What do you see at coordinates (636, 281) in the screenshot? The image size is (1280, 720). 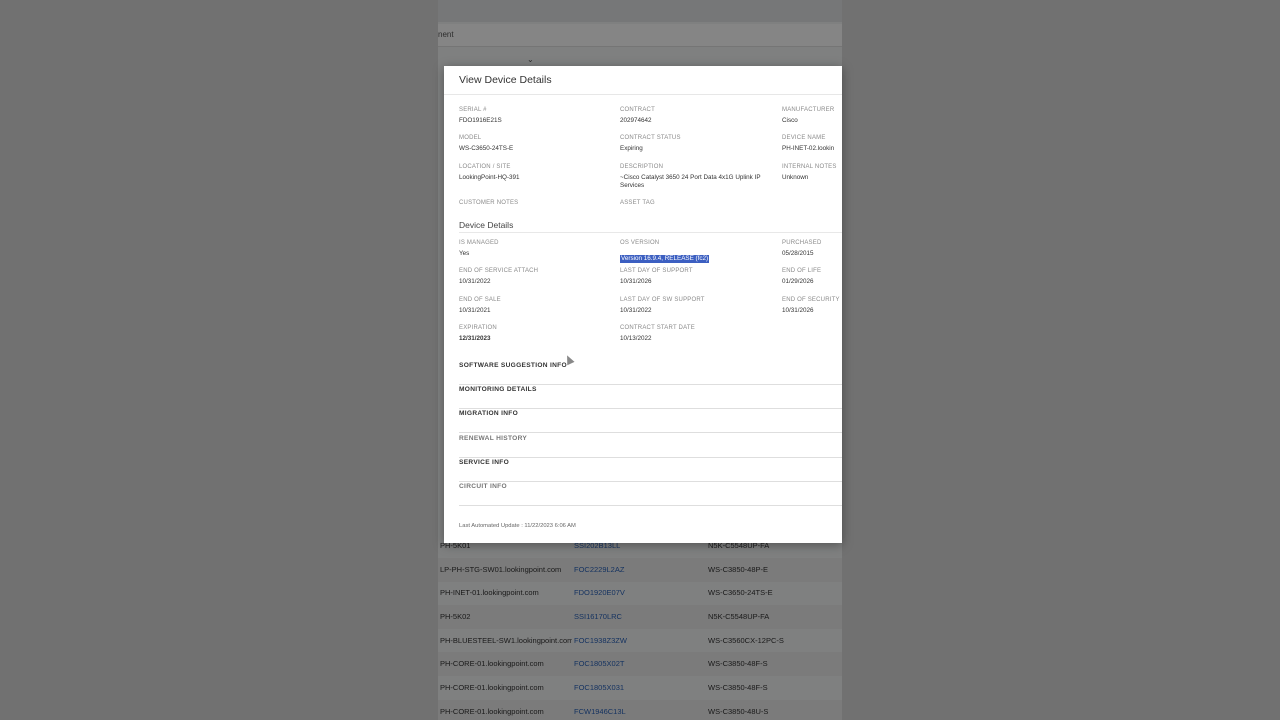 I see `ldos-value: 10/31/2026` at bounding box center [636, 281].